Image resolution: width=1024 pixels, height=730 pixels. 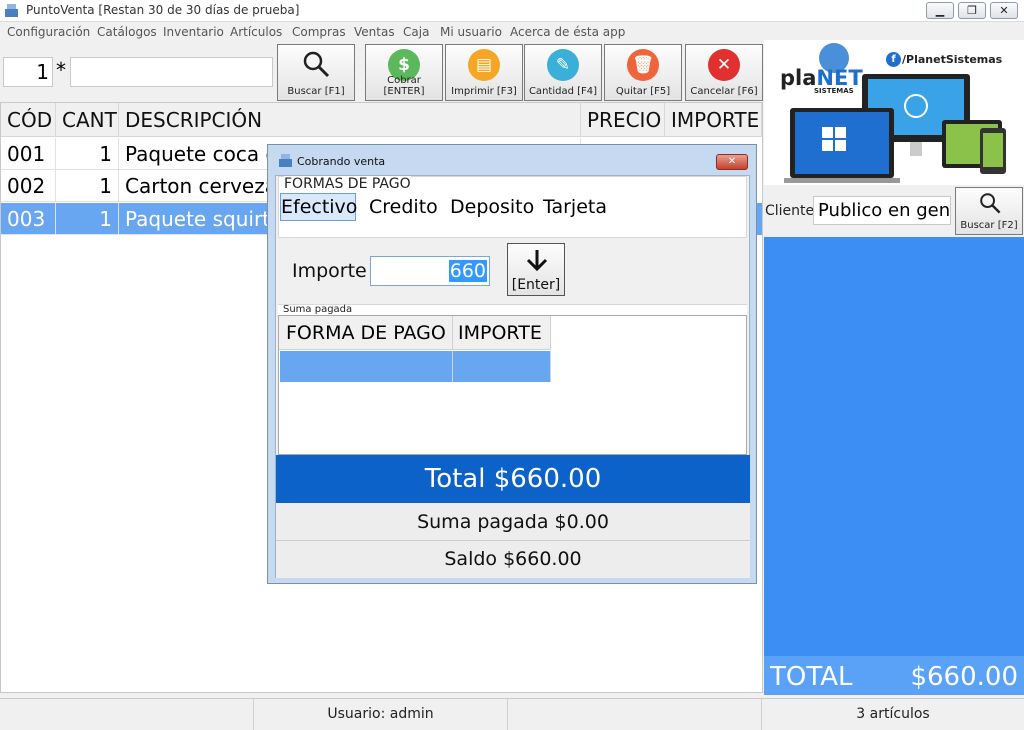 What do you see at coordinates (790, 211) in the screenshot?
I see `client-label: Cliente` at bounding box center [790, 211].